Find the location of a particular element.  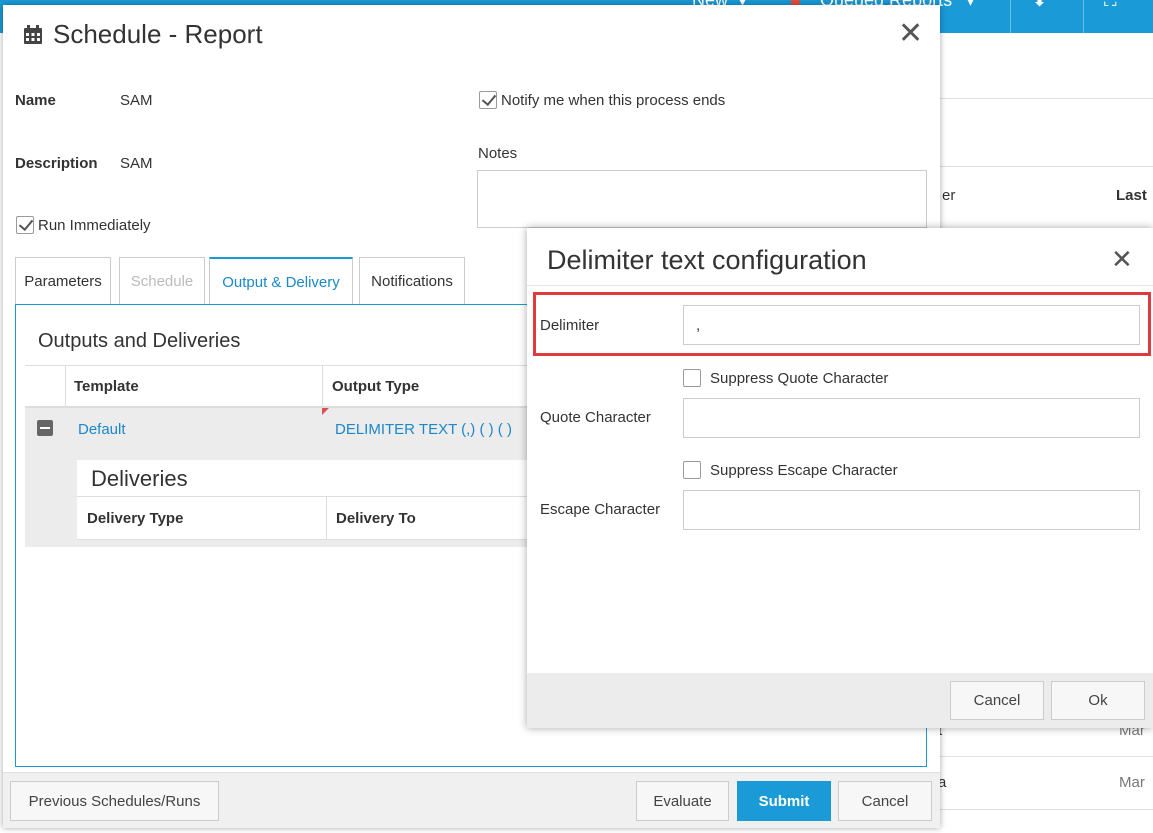

ok-button: Ok is located at coordinates (1098, 700).